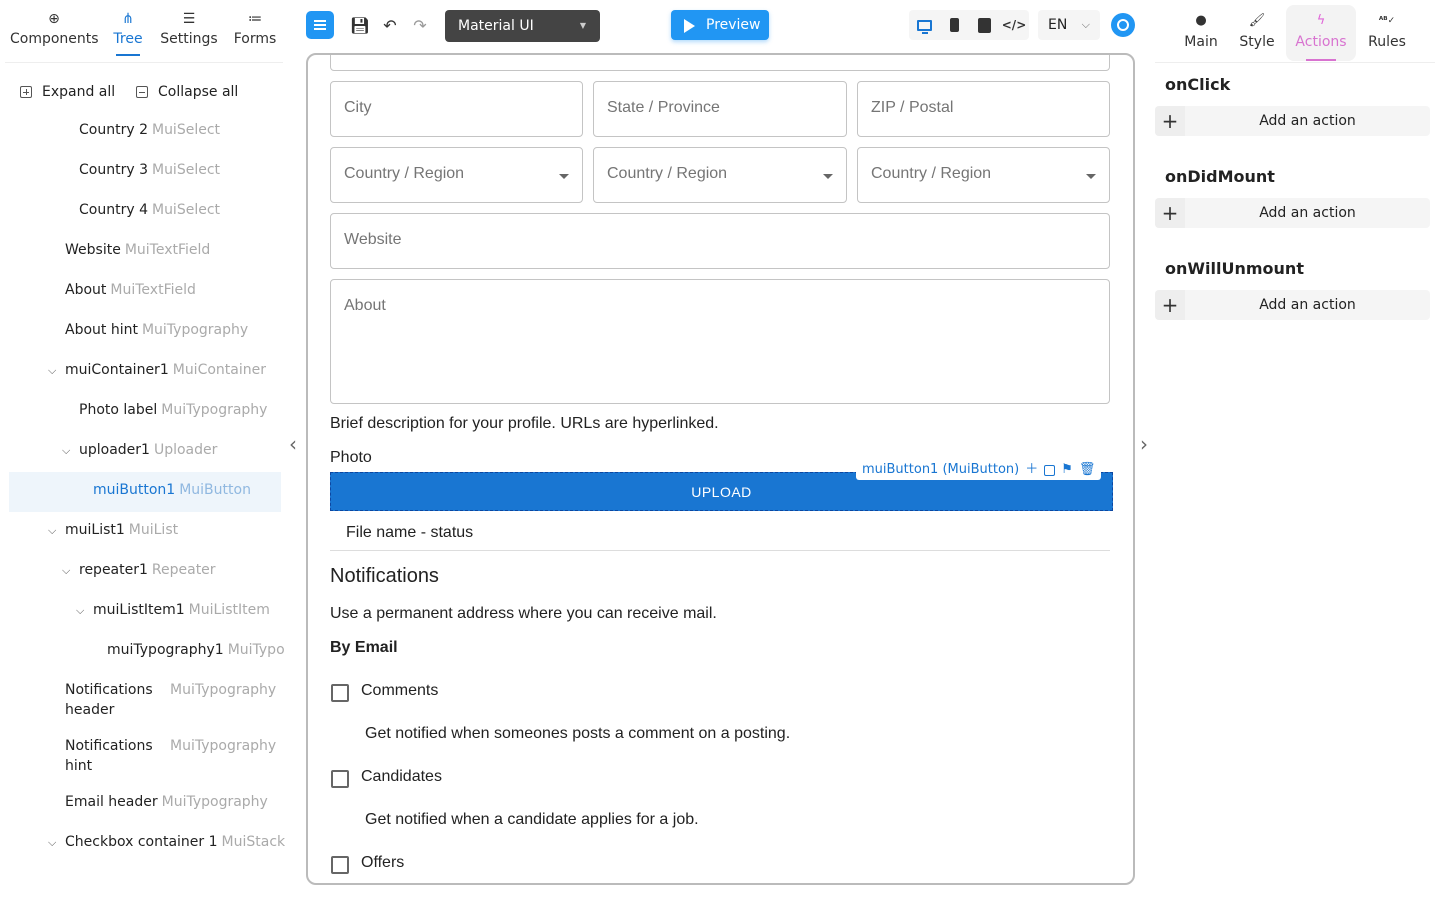 The width and height of the screenshot is (1440, 900). What do you see at coordinates (166, 842) in the screenshot?
I see `tree-node-checkbox-container-1: ⌵ Checkbox container 1 MuiStack` at bounding box center [166, 842].